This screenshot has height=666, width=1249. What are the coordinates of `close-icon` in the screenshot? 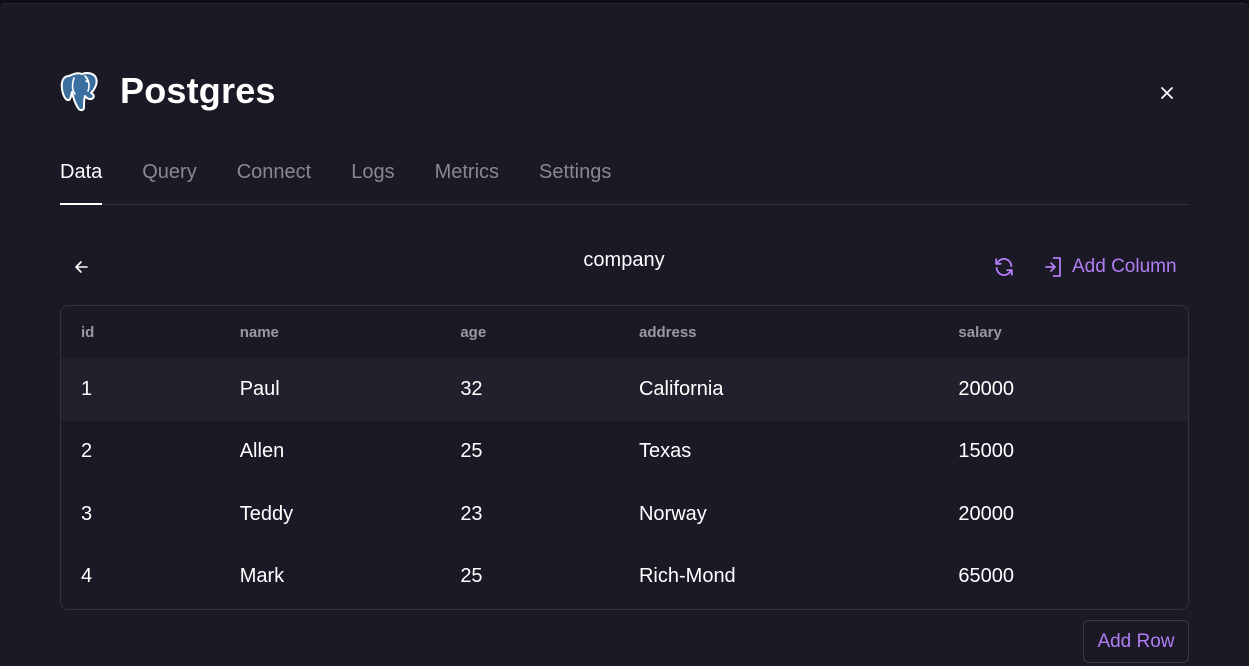 It's located at (1167, 93).